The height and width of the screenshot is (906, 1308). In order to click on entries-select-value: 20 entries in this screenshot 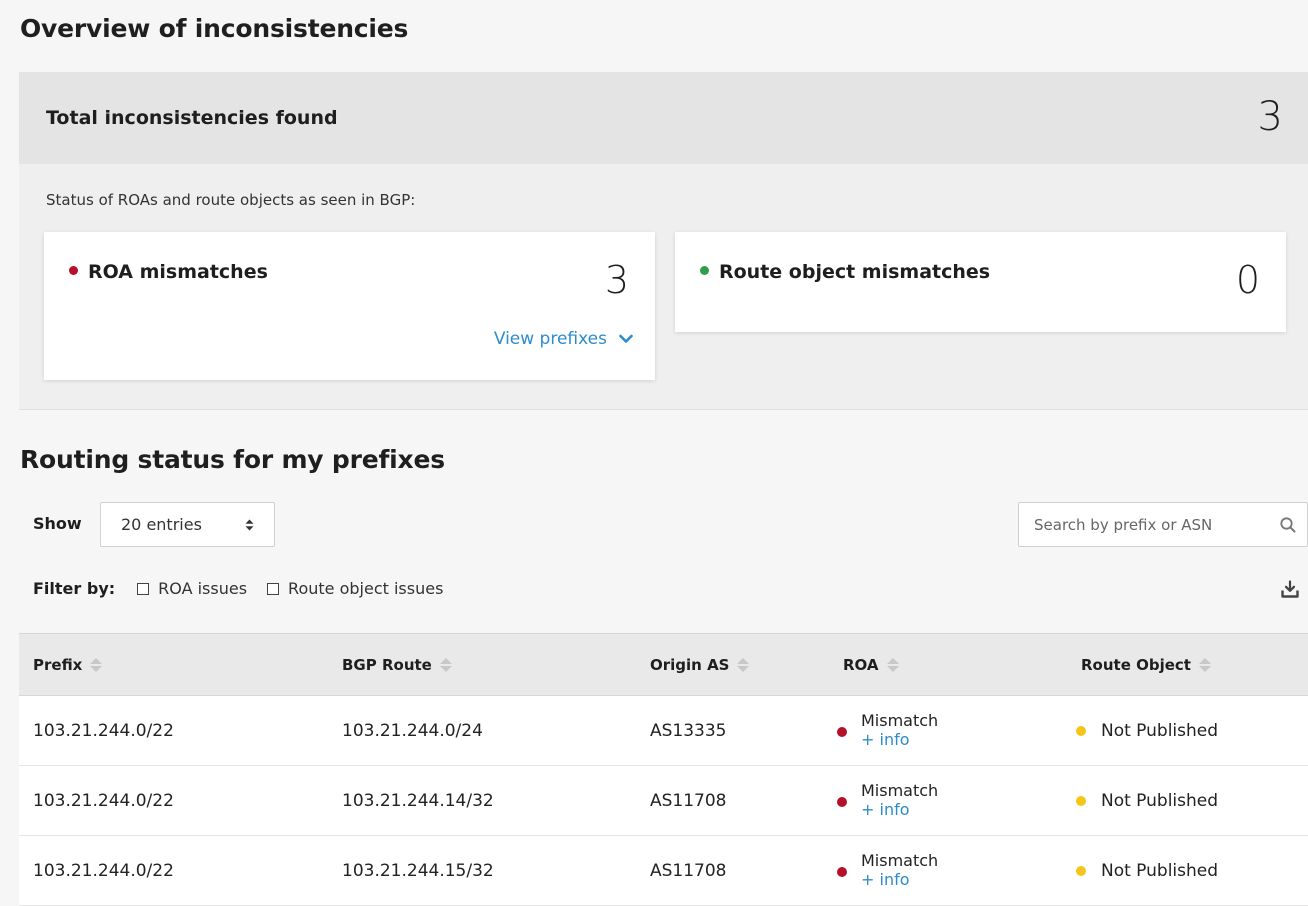, I will do `click(161, 524)`.